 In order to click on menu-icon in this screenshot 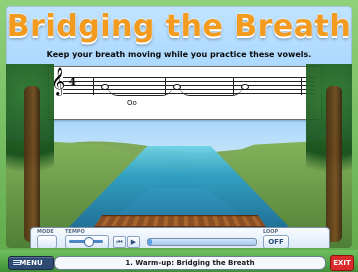, I will do `click(17, 263)`.